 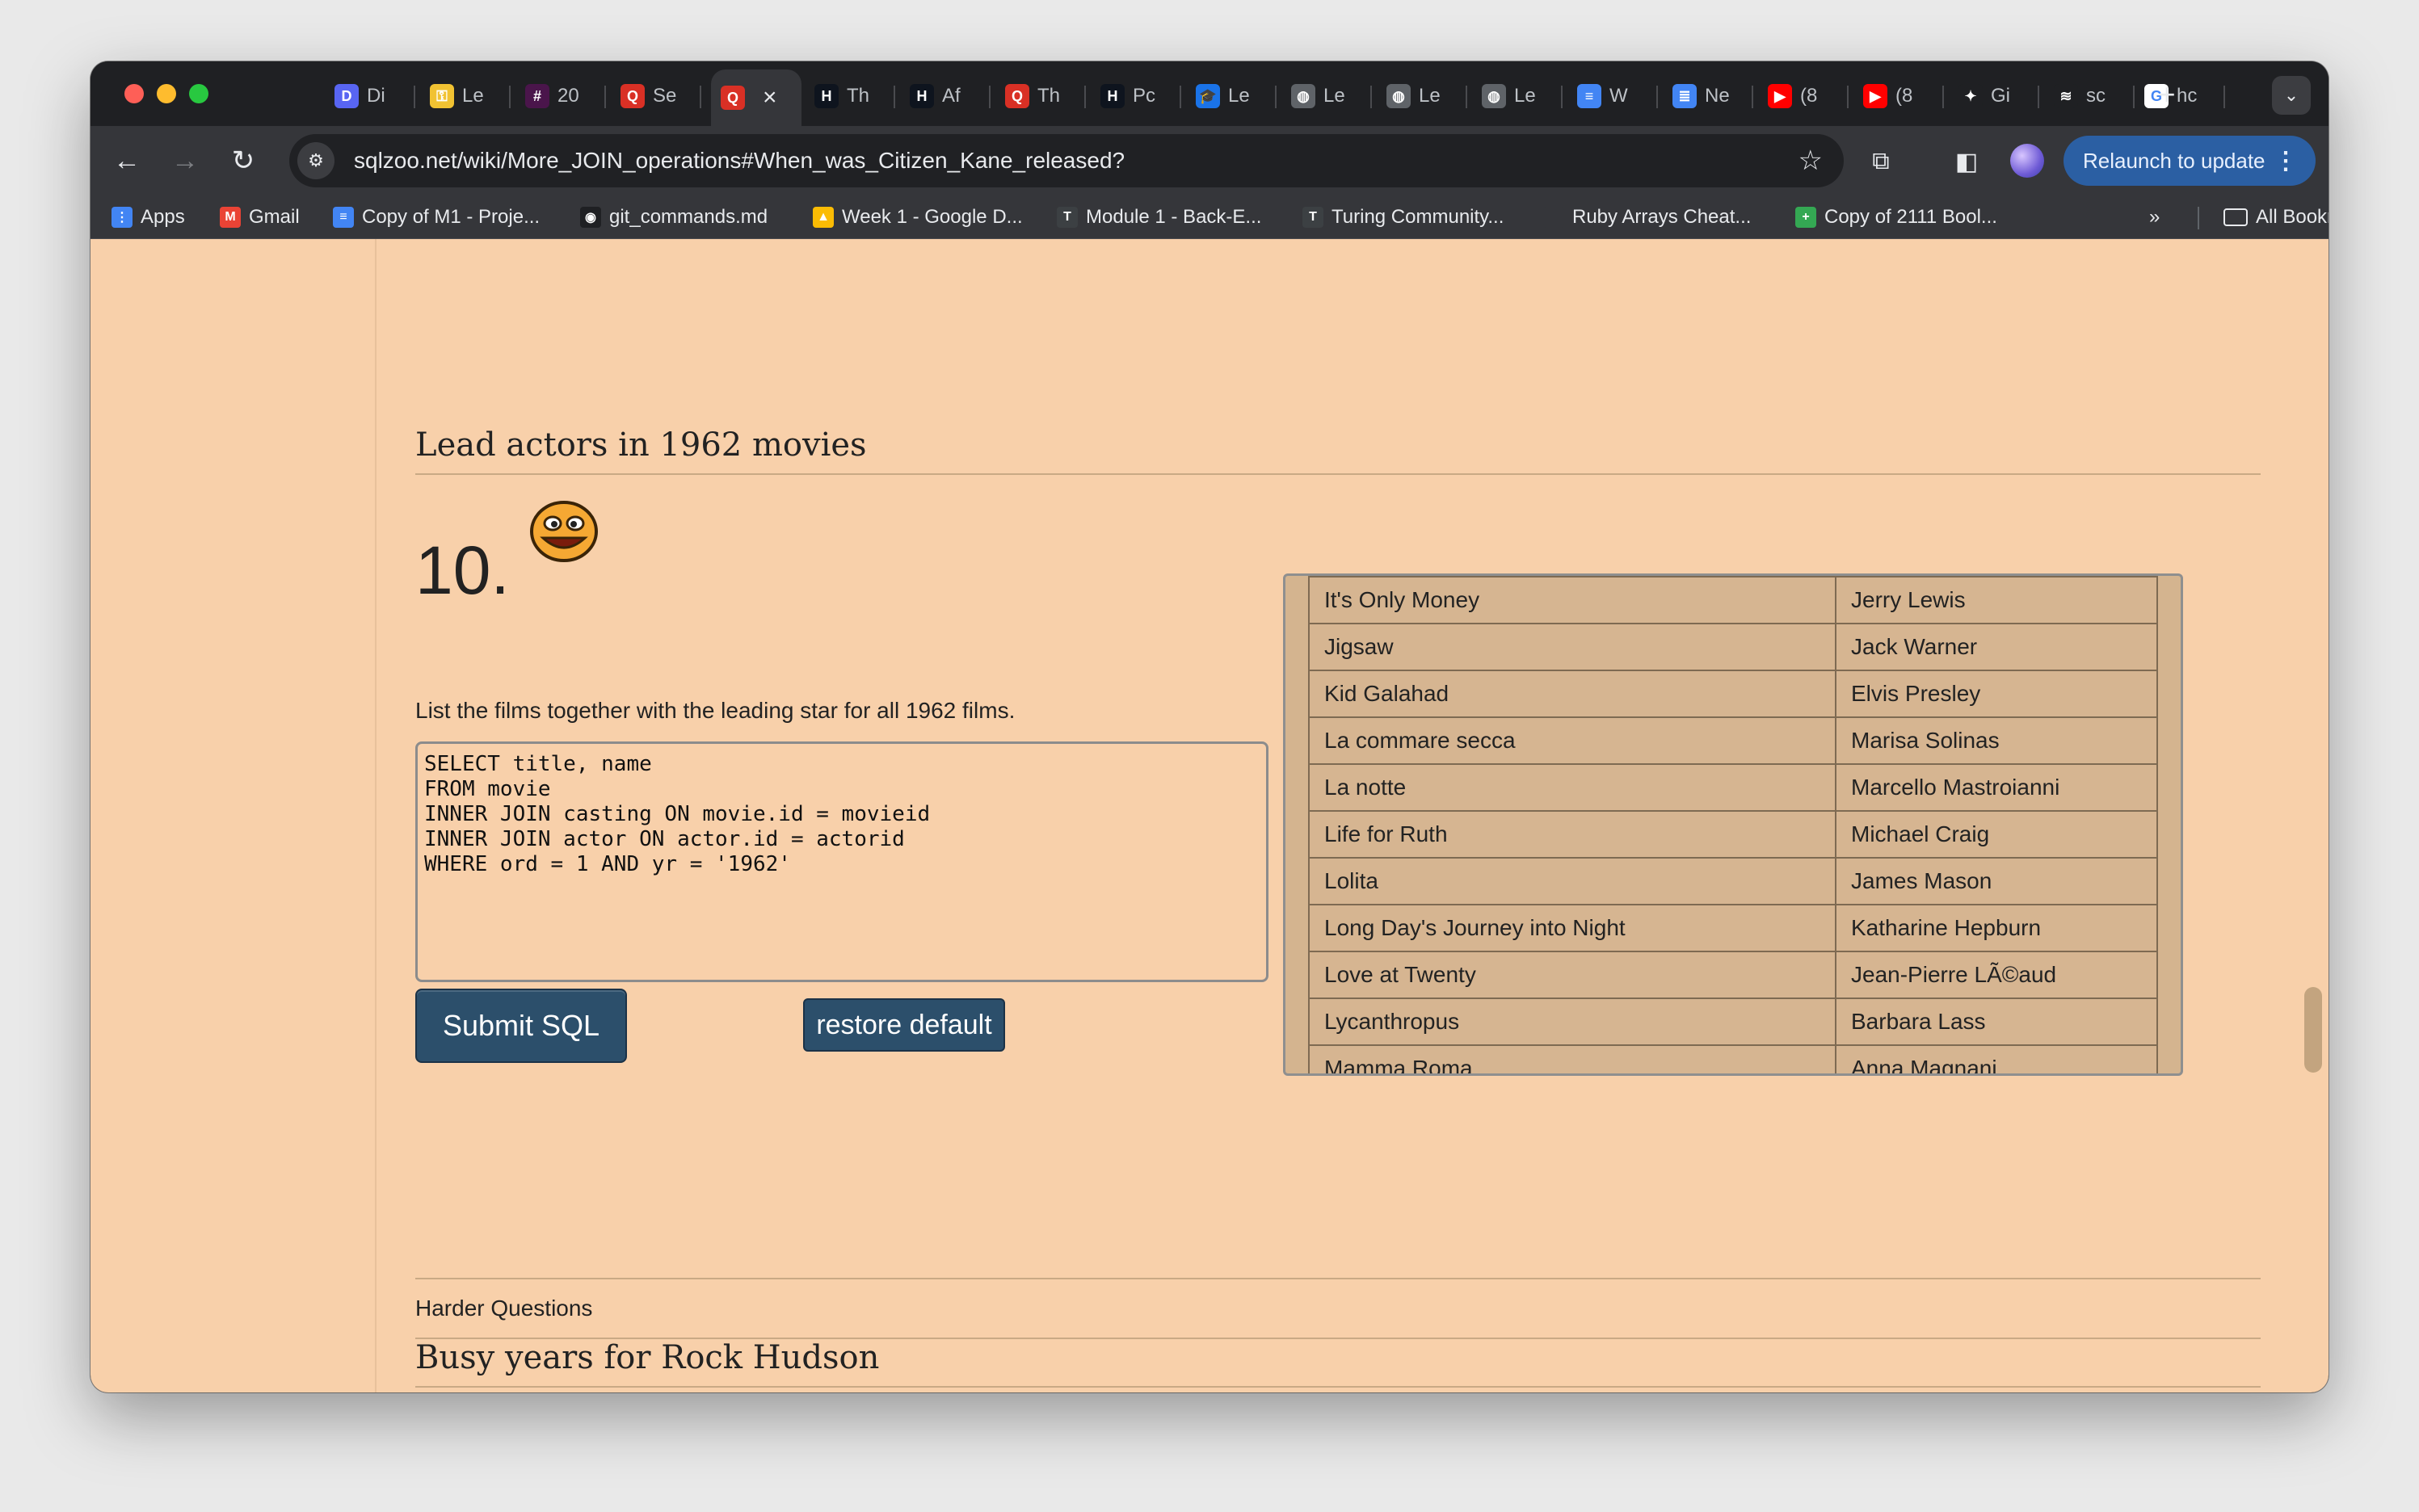 What do you see at coordinates (370, 96) in the screenshot?
I see `tab-0: D Di` at bounding box center [370, 96].